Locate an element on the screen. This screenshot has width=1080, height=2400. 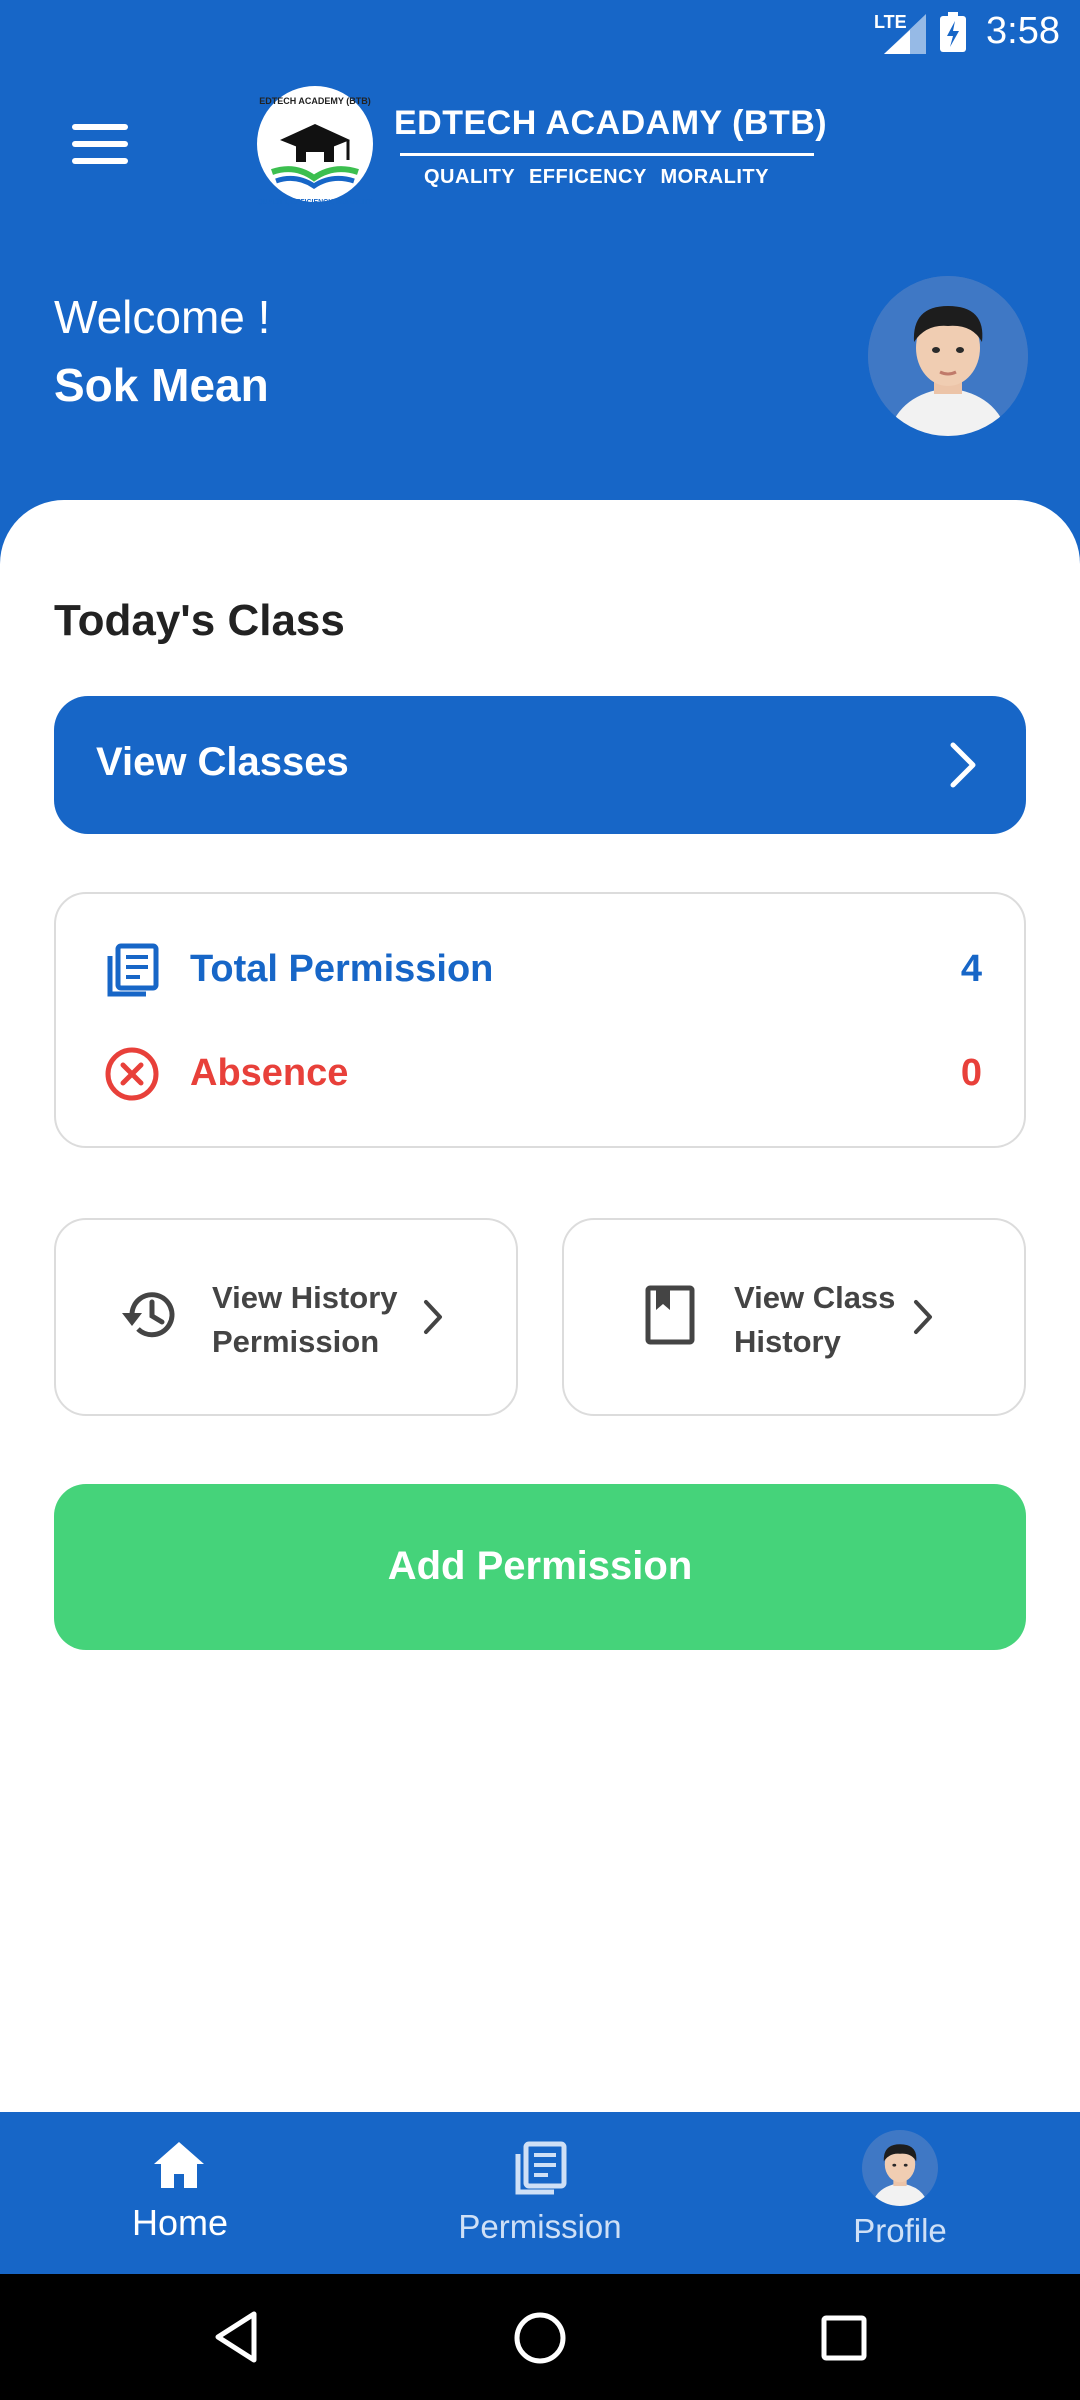
card-label-line: View Class is located at coordinates (815, 1297).